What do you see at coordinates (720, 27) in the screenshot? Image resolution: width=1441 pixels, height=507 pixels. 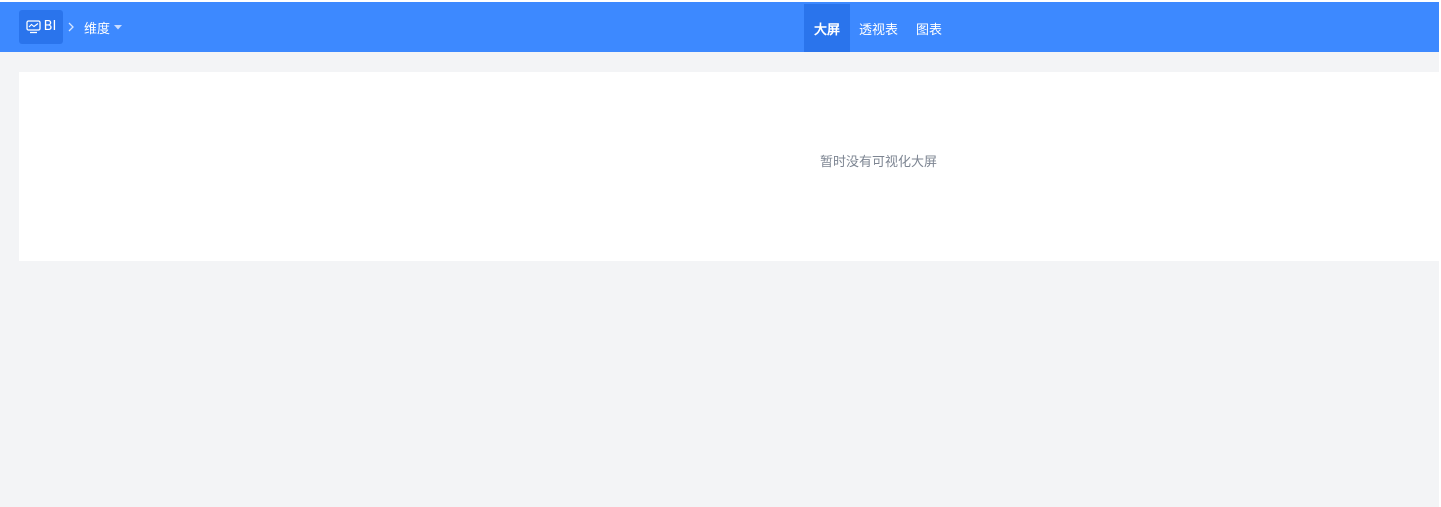 I see `top-navigation-bar: BI 维度 大屏 透视表 图表` at bounding box center [720, 27].